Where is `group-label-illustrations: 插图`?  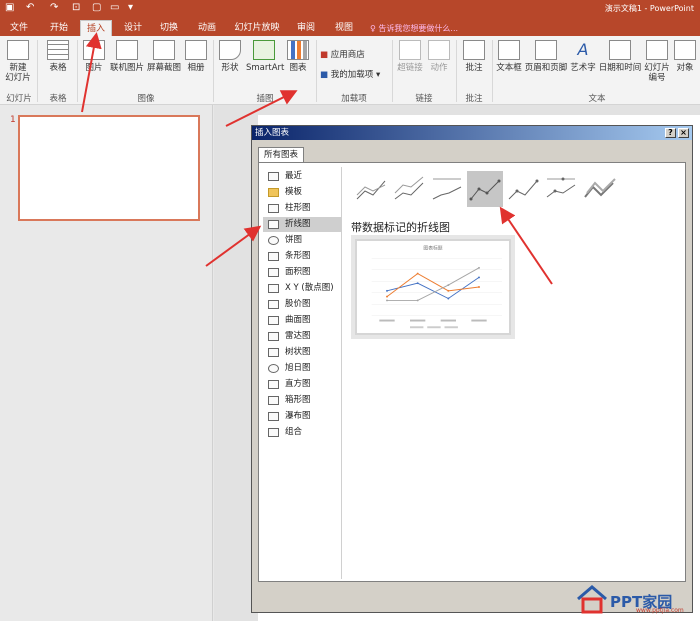
group-label-illustrations: 插图 is located at coordinates (265, 99).